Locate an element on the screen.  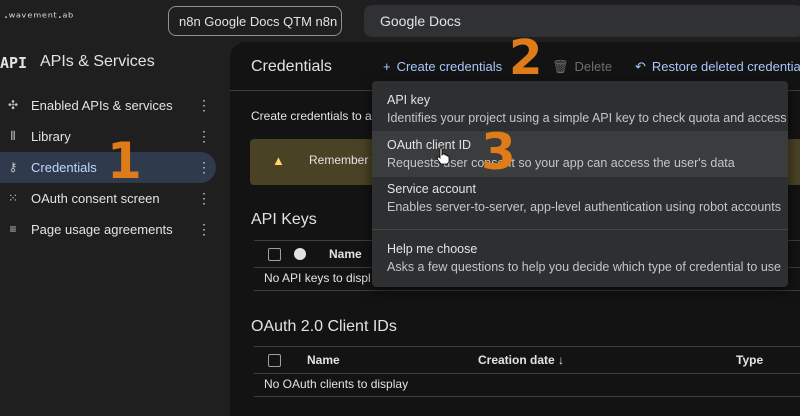
sidebar-title: APIs & Services is located at coordinates (97, 61).